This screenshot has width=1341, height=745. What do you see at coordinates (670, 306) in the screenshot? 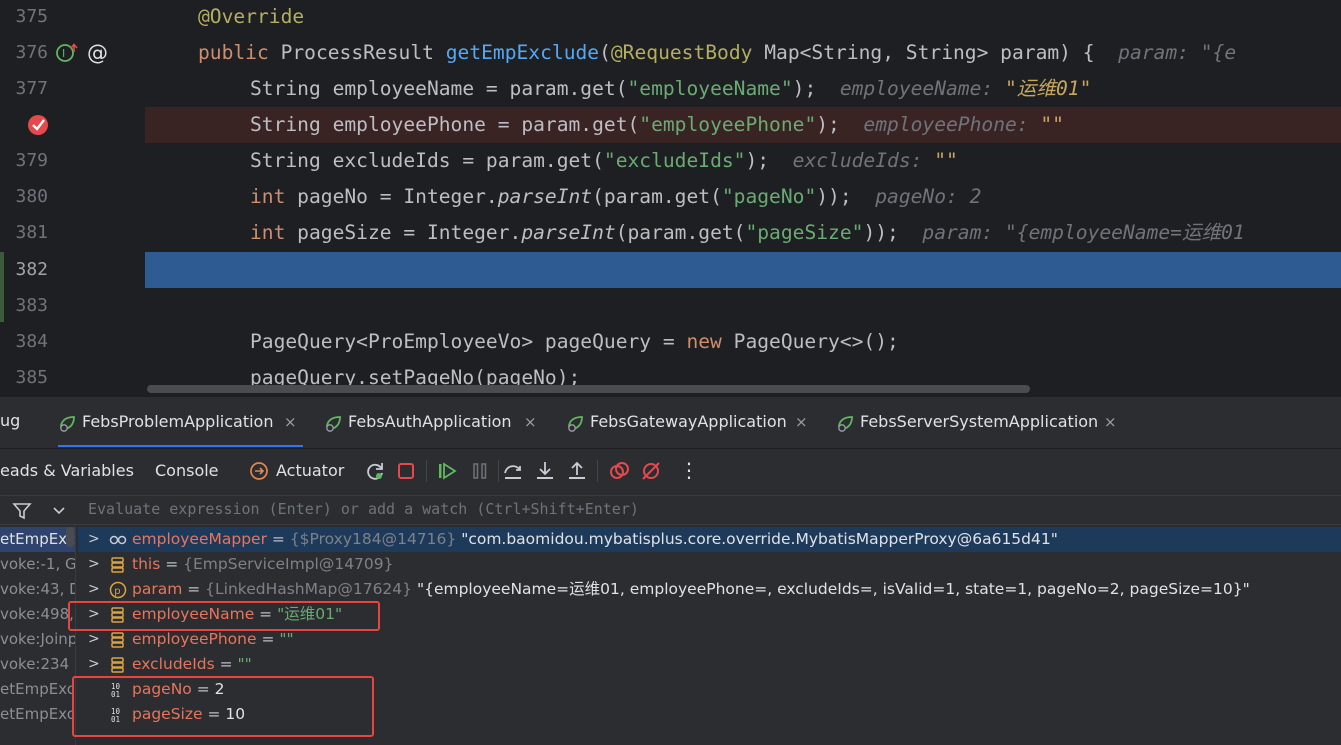
I see `code-line: 383` at bounding box center [670, 306].